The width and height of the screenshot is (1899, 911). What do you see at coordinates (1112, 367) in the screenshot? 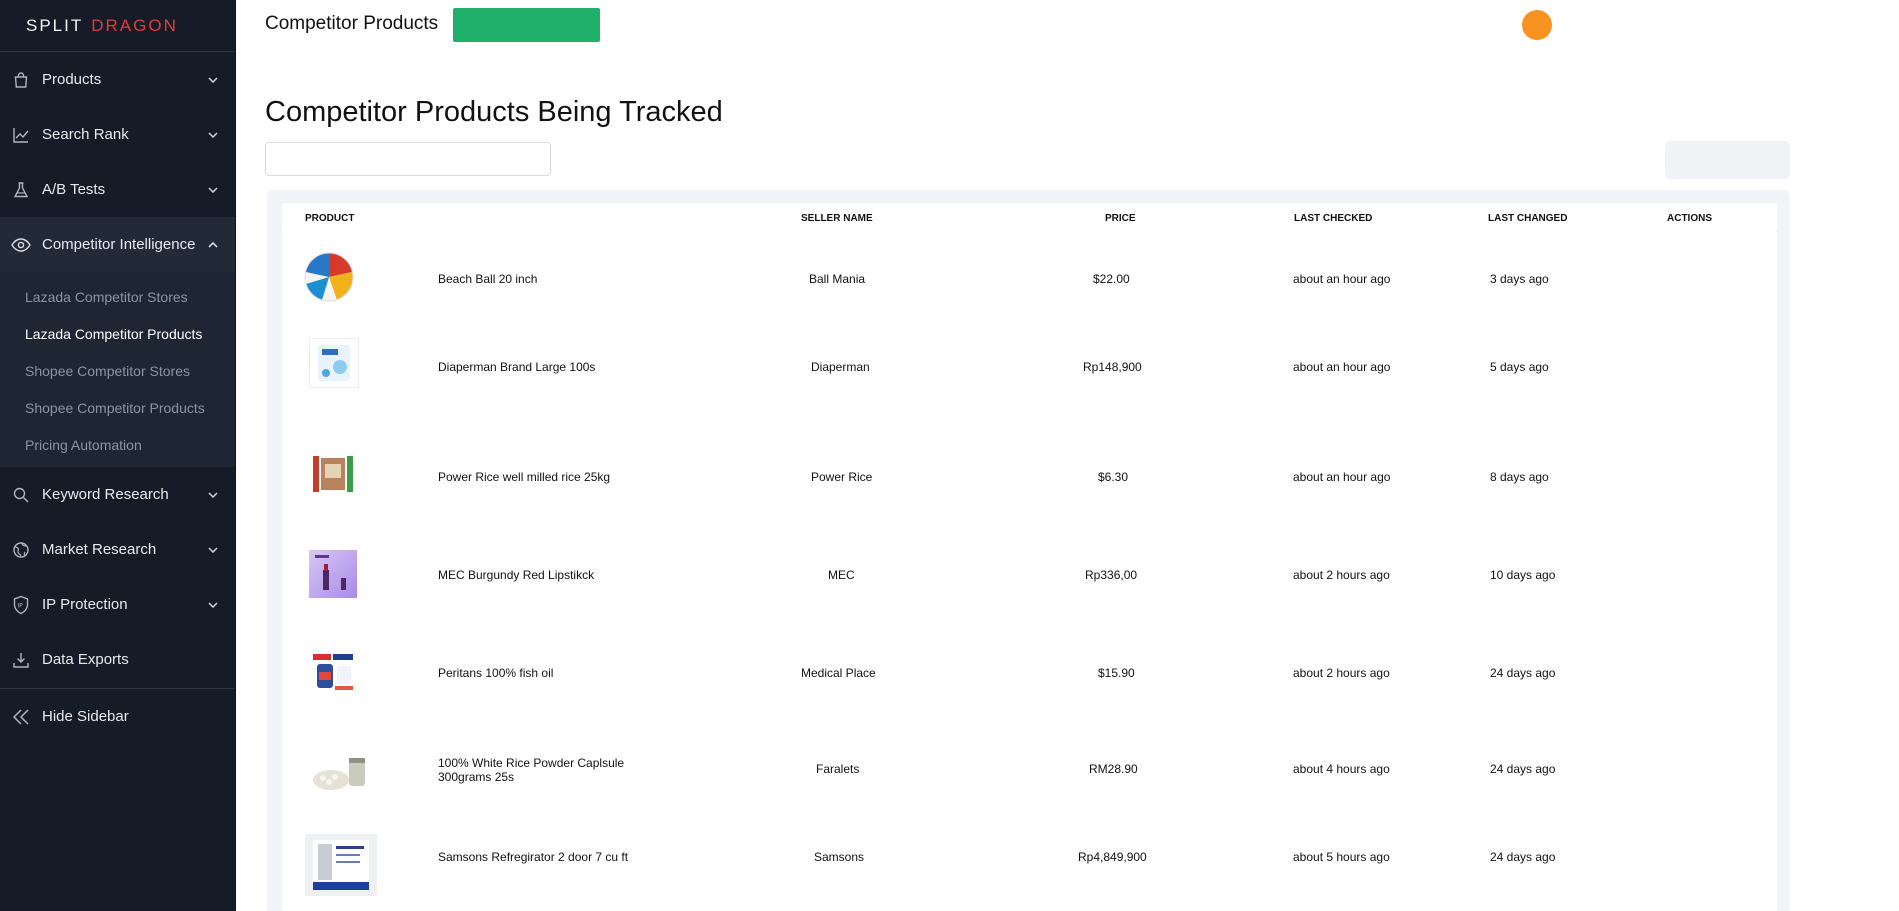
I see `product-price: Rp148,900` at bounding box center [1112, 367].